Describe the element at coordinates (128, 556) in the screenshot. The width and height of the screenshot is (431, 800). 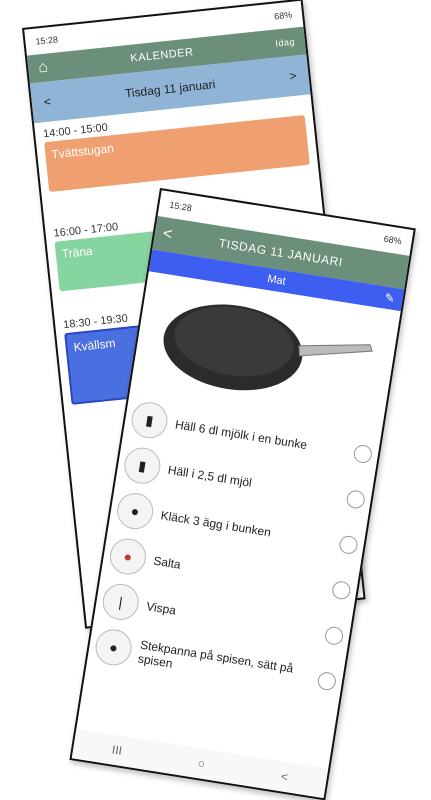
I see `salt-icon: ●` at that location.